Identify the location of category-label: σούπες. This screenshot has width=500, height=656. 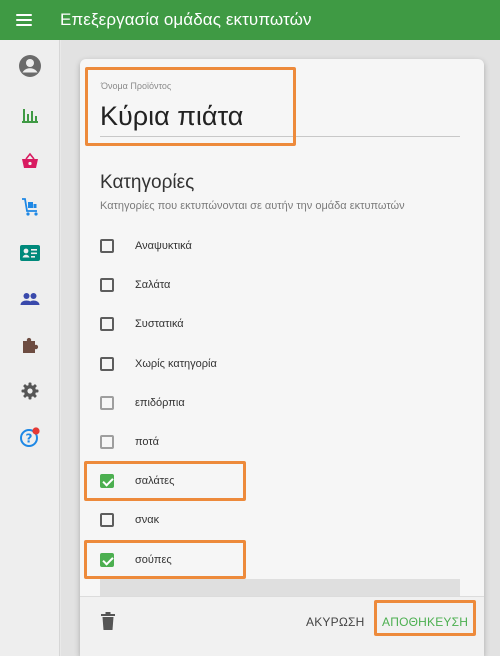
(153, 560).